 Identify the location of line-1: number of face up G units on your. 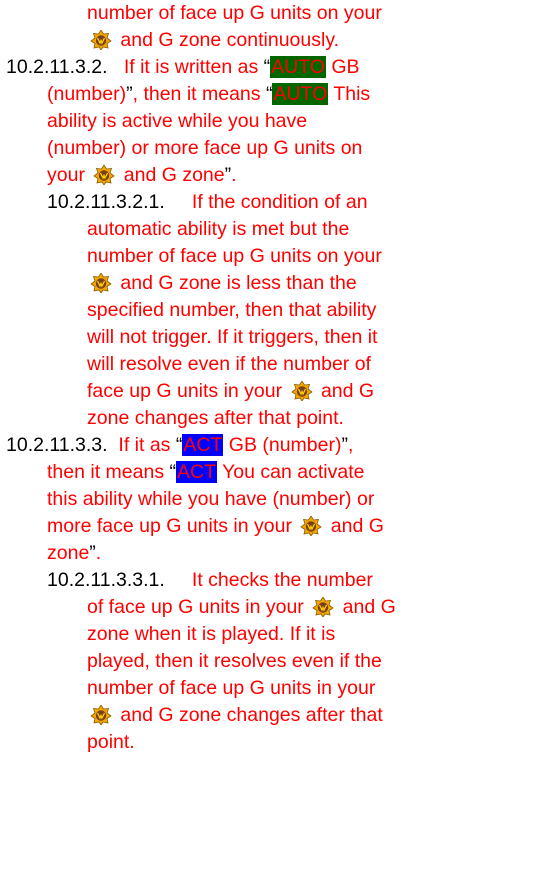
(234, 13).